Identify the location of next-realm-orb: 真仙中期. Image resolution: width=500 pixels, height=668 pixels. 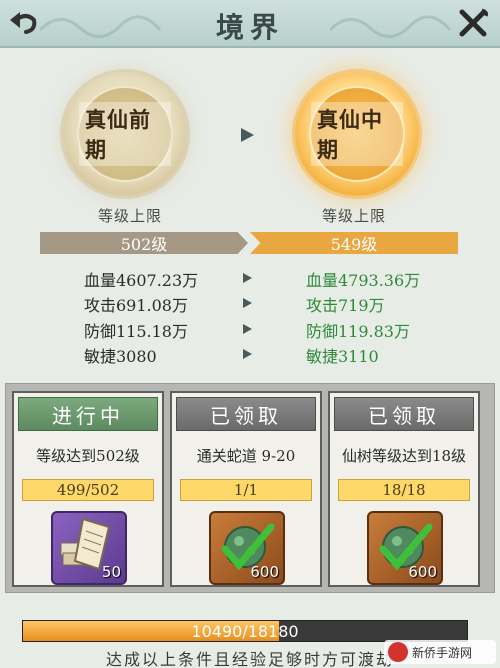
(357, 134).